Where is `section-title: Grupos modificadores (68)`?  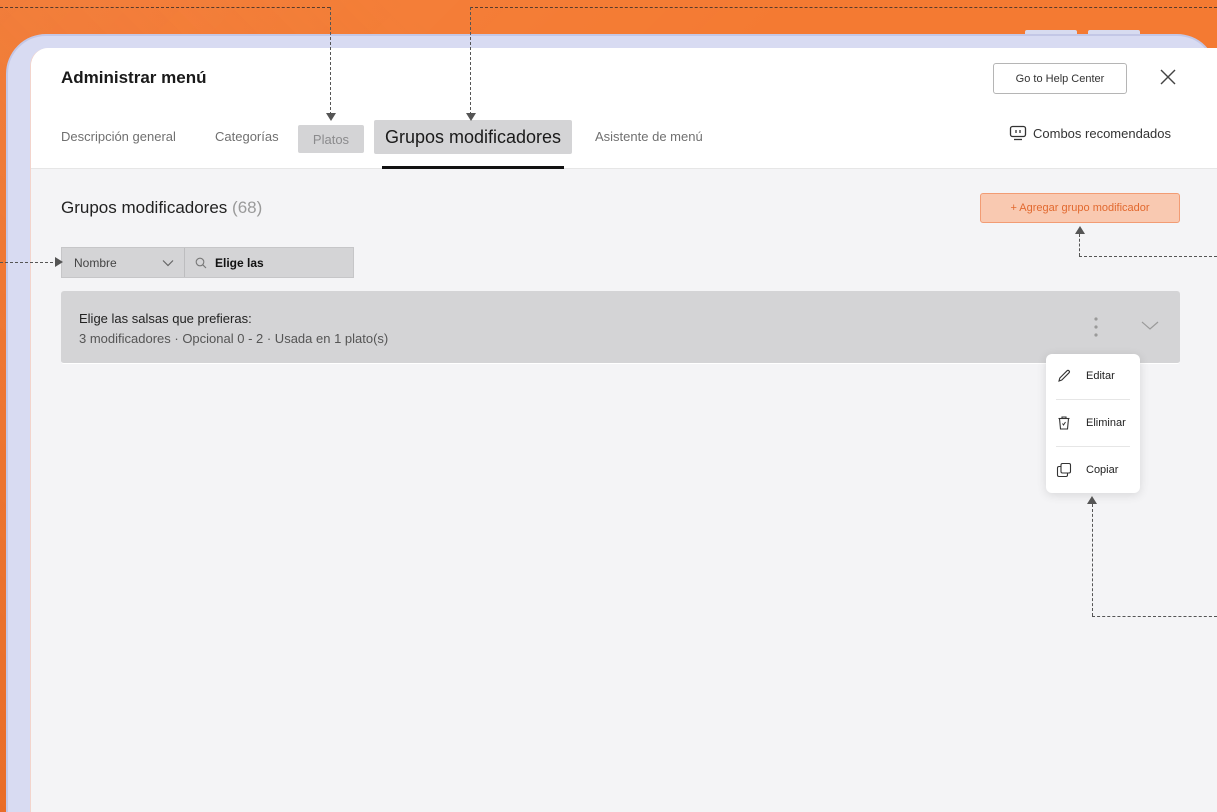 section-title: Grupos modificadores (68) is located at coordinates (161, 208).